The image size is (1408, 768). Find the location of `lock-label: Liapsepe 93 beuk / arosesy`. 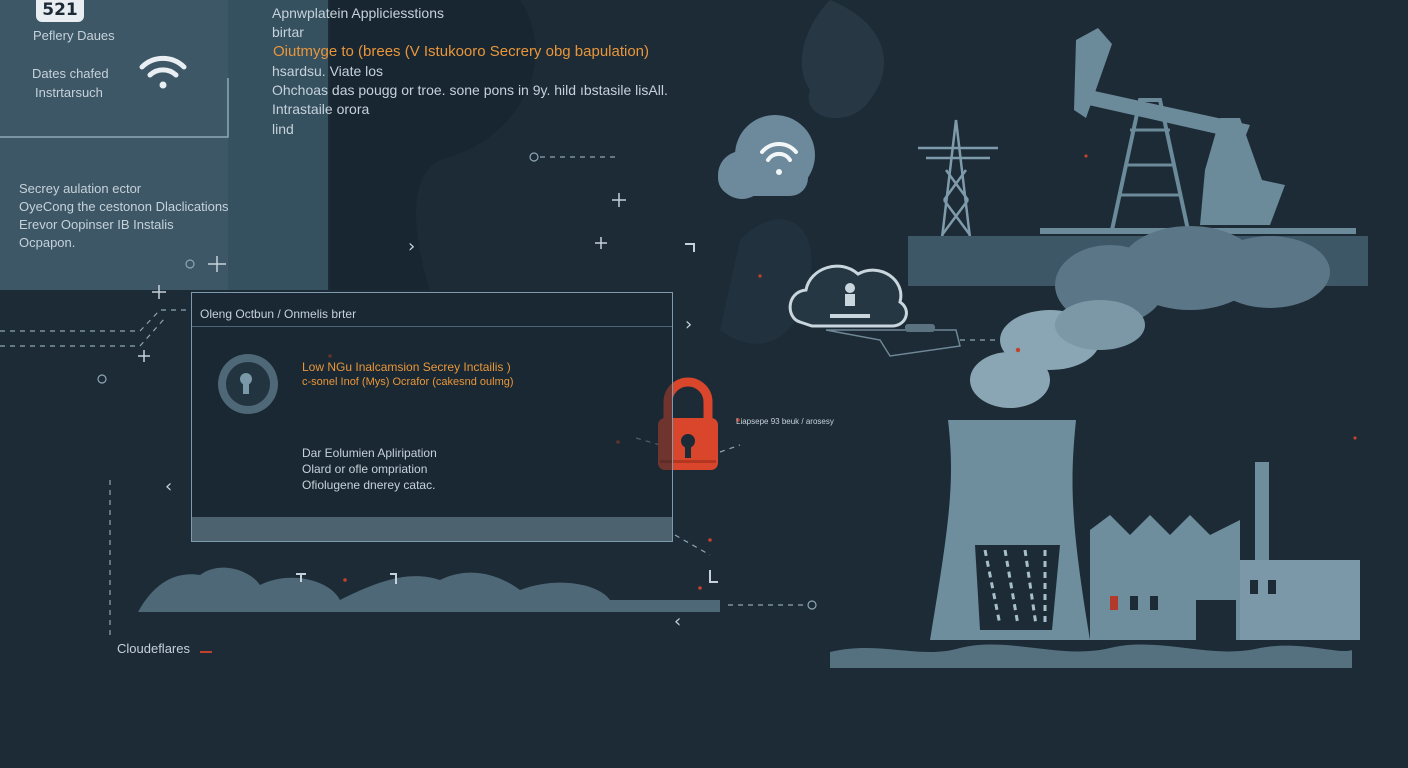

lock-label: Liapsepe 93 beuk / arosesy is located at coordinates (785, 421).